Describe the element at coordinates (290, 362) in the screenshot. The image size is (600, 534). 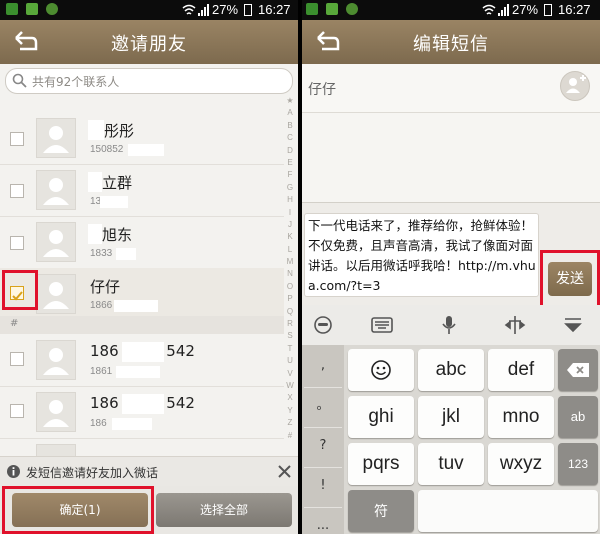
I see `index-letter: U` at that location.